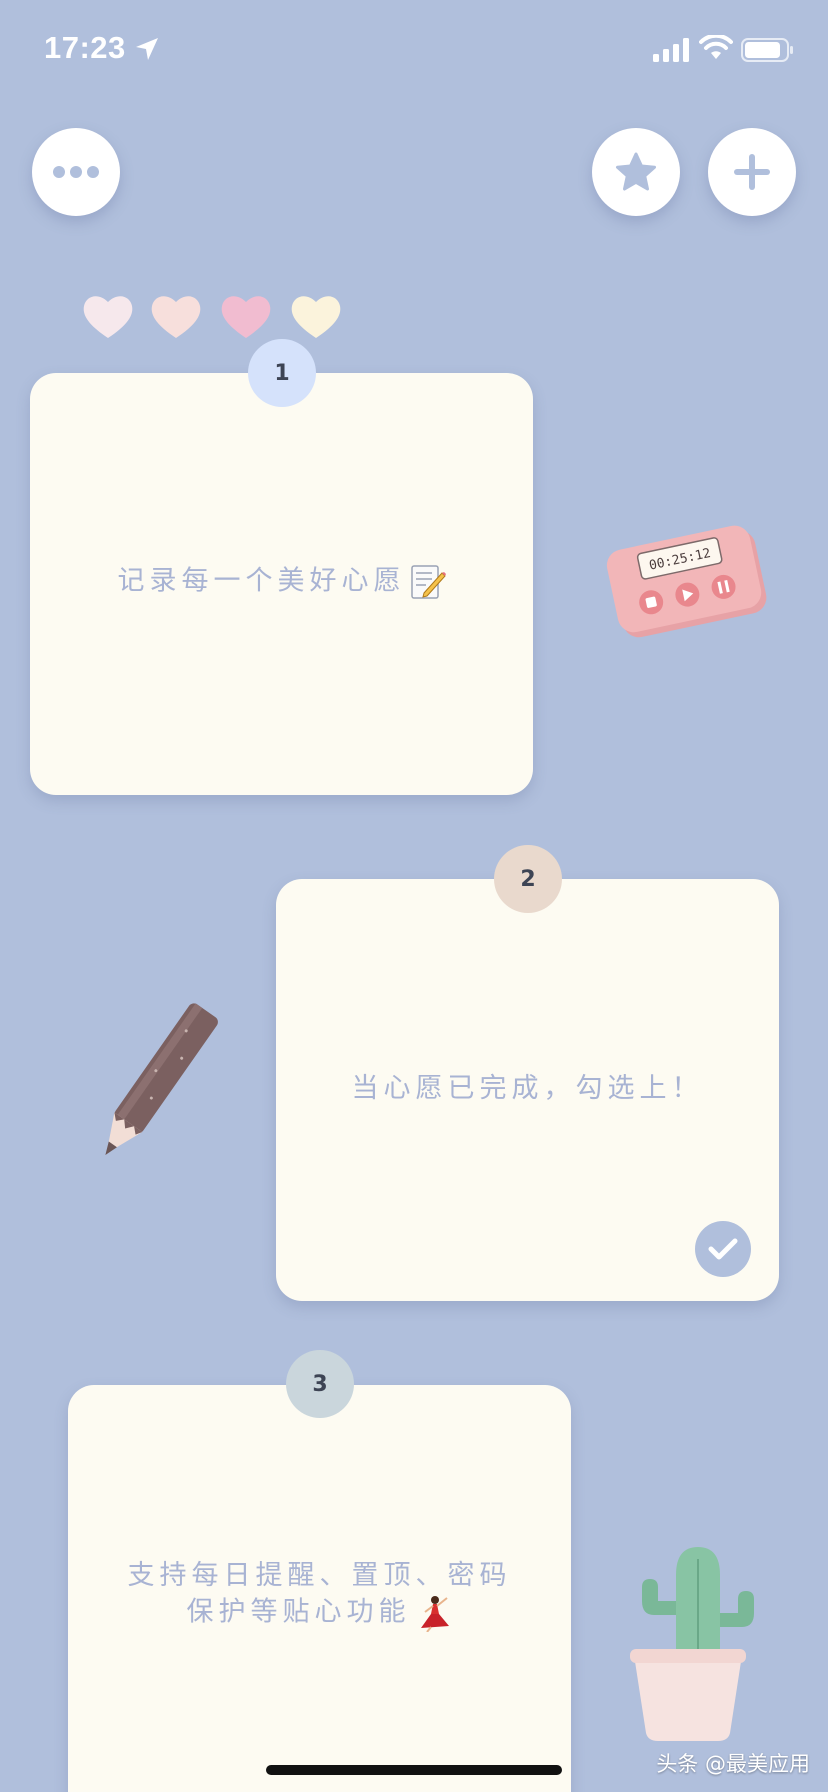  I want to click on home-indicator, so click(414, 1770).